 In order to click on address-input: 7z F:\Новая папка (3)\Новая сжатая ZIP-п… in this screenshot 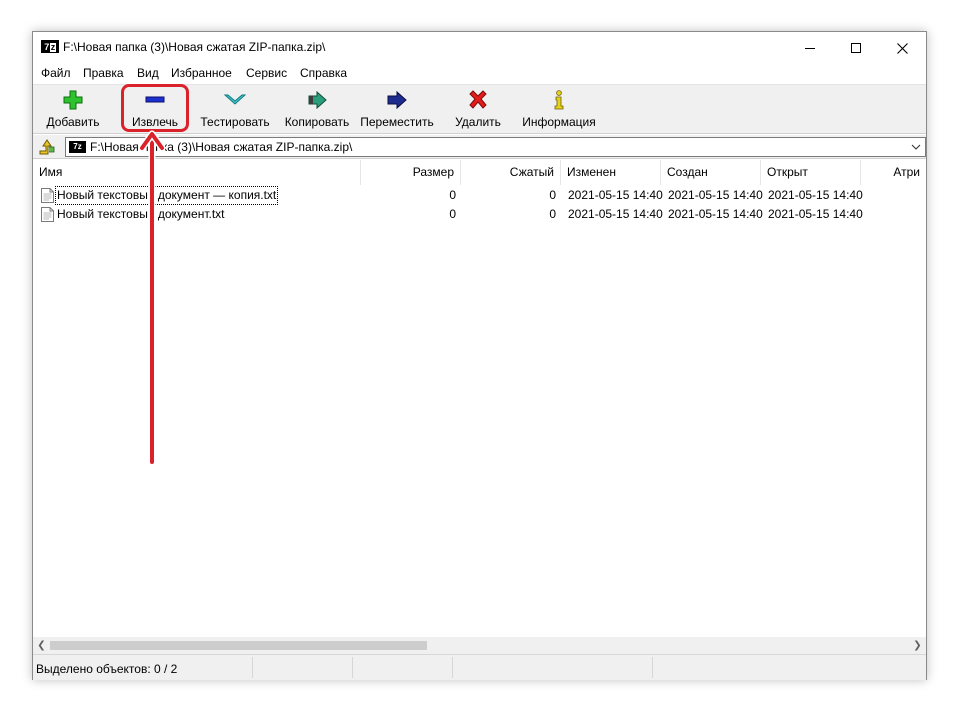, I will do `click(495, 147)`.